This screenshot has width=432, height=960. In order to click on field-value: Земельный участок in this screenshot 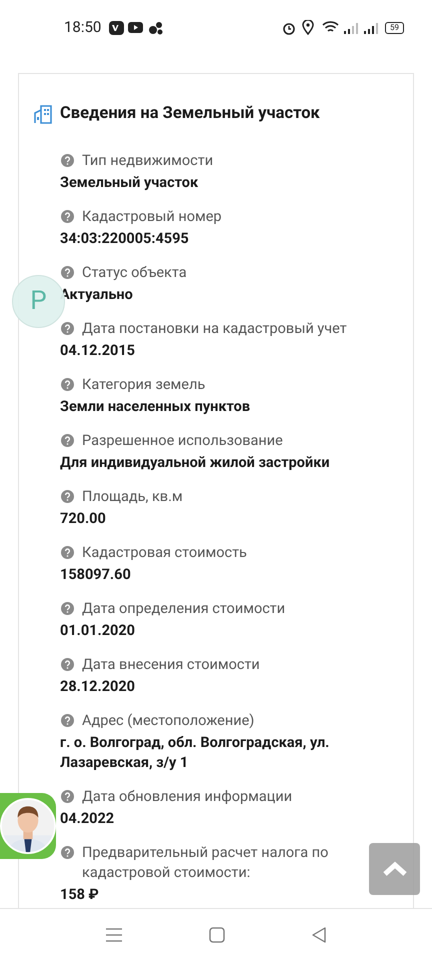, I will do `click(129, 182)`.